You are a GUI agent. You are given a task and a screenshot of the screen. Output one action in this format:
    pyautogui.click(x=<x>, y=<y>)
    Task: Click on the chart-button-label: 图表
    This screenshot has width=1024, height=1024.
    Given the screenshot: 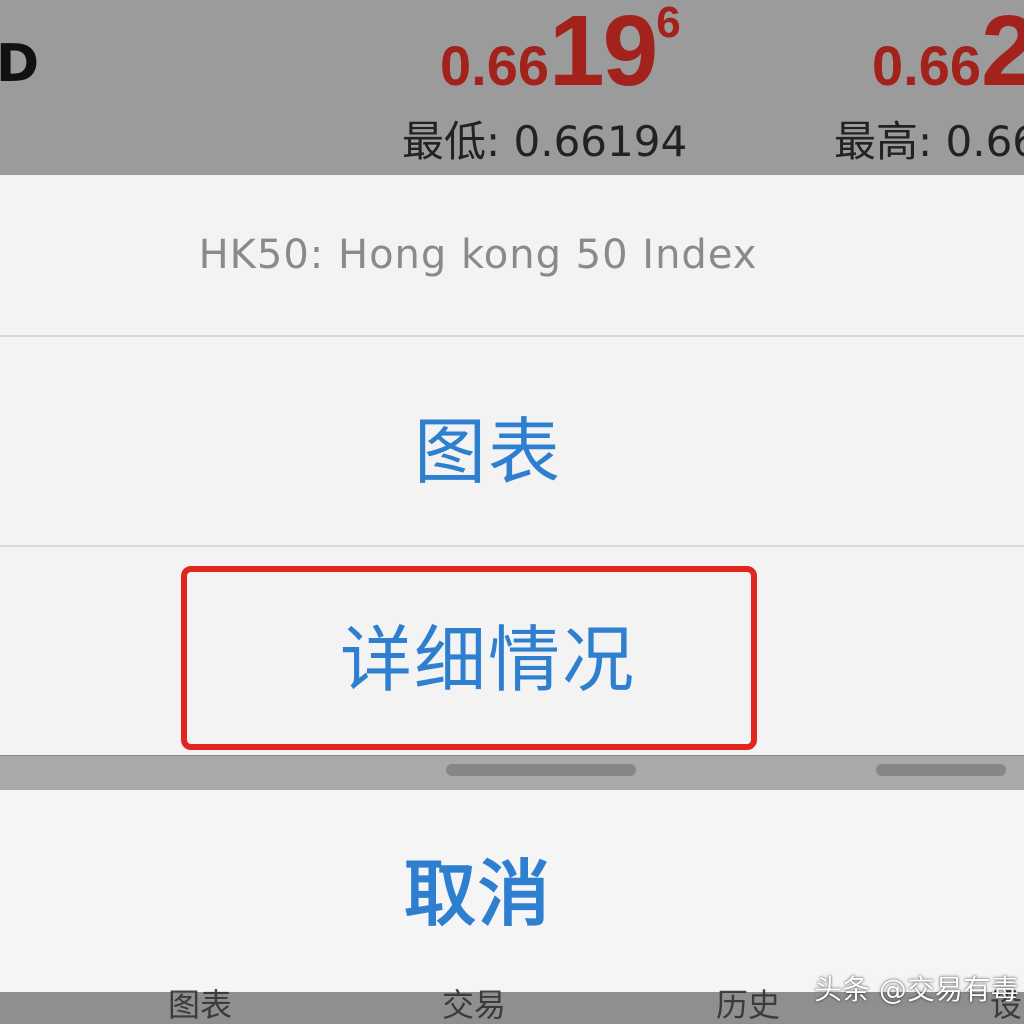 What is the action you would take?
    pyautogui.click(x=487, y=451)
    